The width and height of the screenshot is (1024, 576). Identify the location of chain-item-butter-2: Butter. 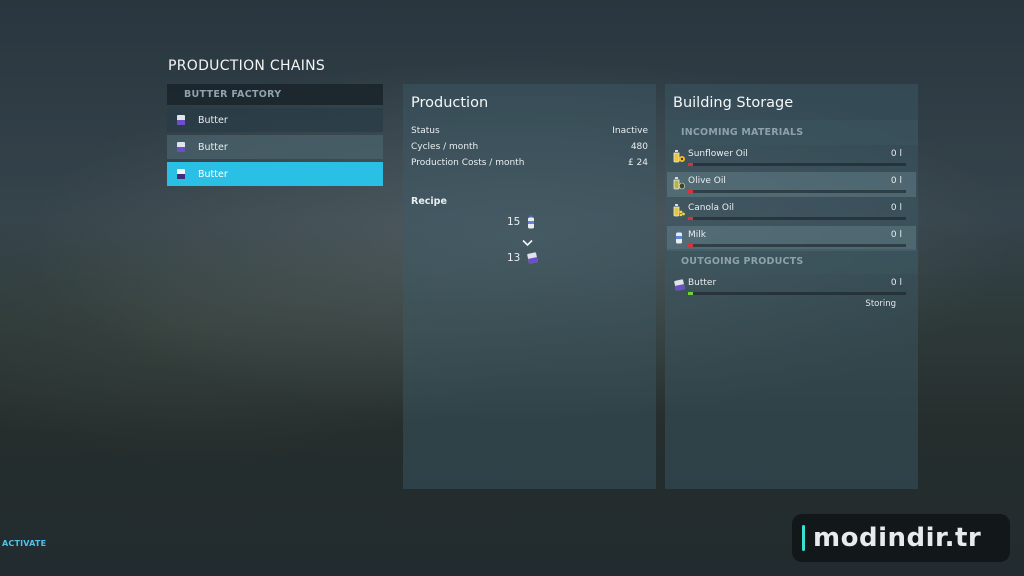
(275, 147).